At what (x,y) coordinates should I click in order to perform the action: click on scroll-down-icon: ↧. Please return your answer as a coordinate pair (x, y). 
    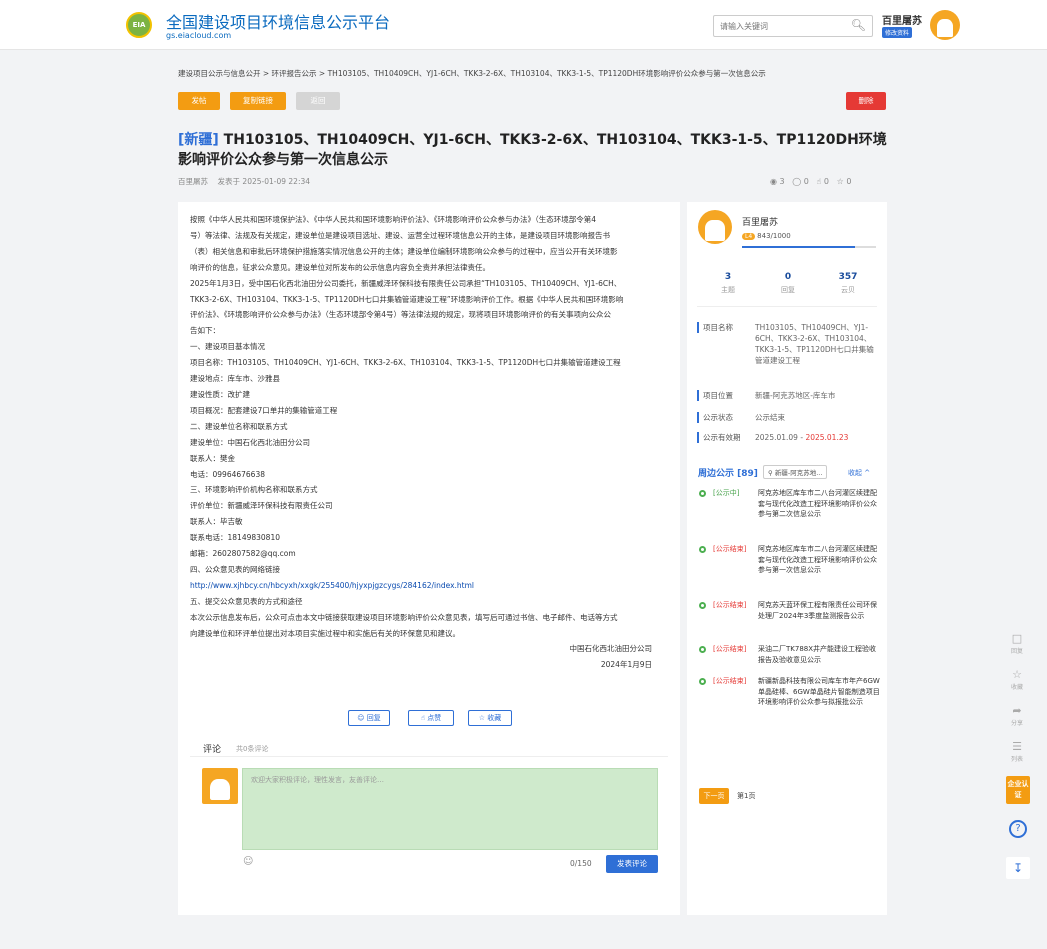
    Looking at the image, I should click on (1018, 868).